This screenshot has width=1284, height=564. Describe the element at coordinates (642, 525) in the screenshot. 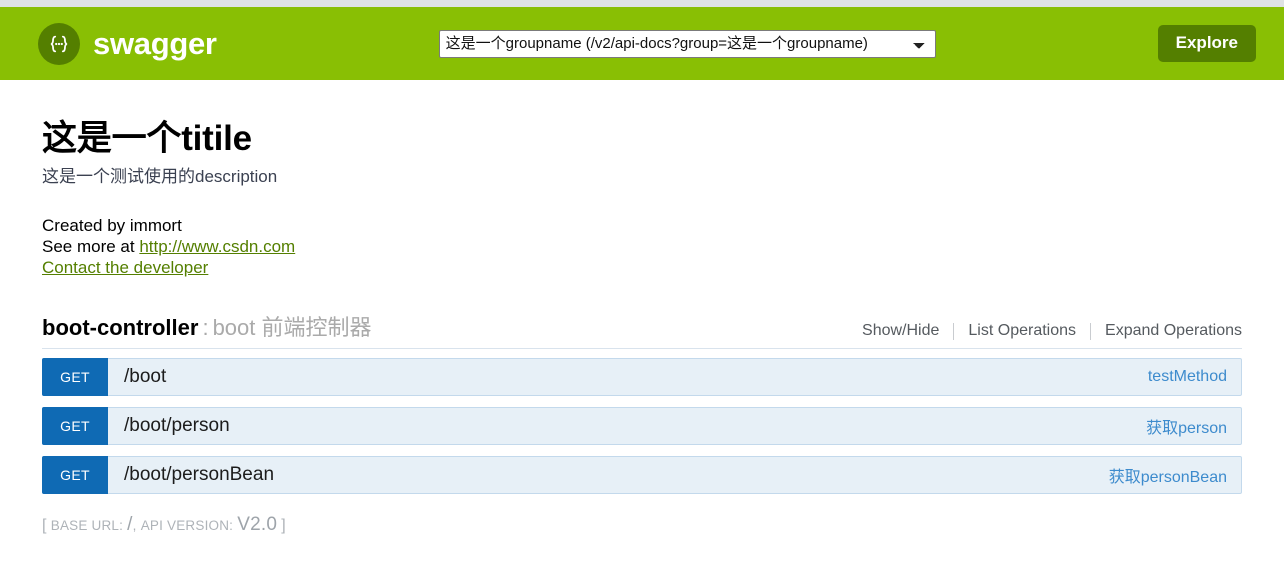

I see `footer-info: [ BASE URL: /, API VERSION: V2.0 ]` at that location.